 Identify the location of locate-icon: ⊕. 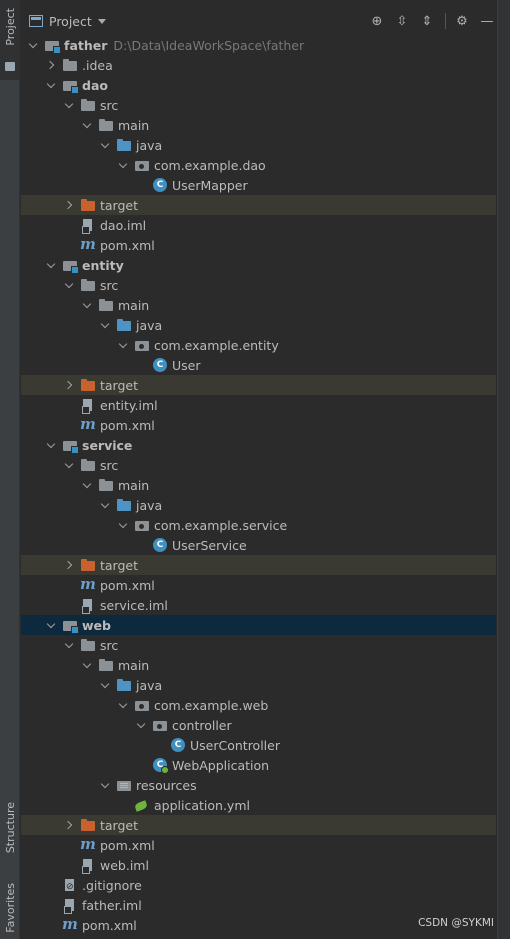
(377, 21).